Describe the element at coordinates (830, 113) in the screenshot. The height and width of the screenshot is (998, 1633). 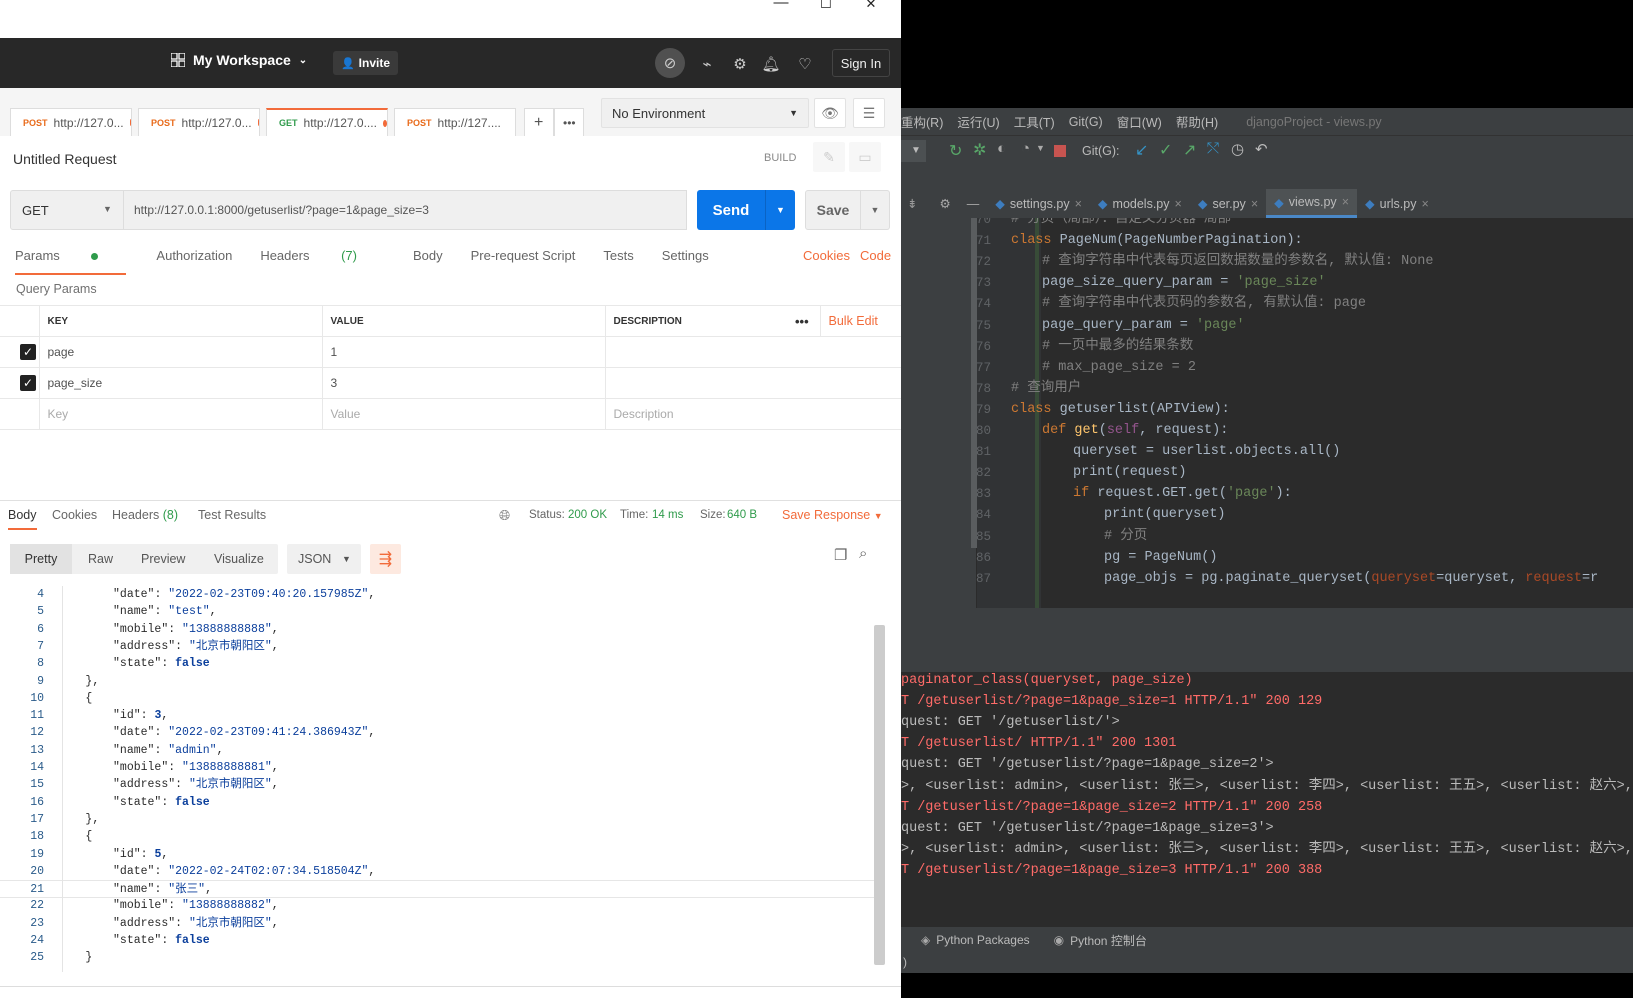
I see `environment-quick-look-button: 👁︎` at that location.